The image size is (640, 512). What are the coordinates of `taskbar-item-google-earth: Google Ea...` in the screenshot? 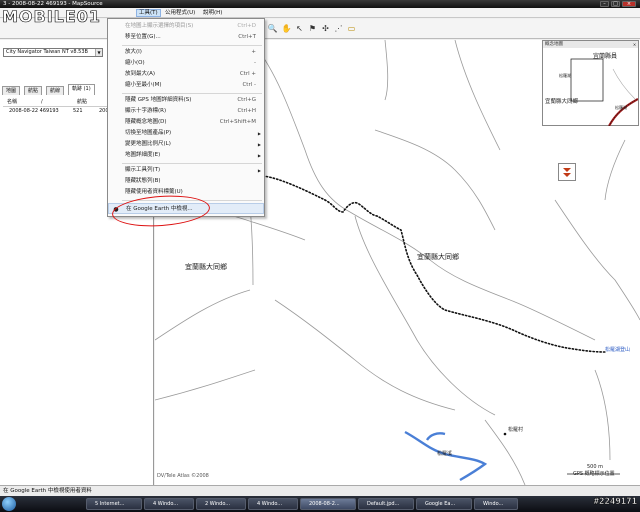 It's located at (444, 504).